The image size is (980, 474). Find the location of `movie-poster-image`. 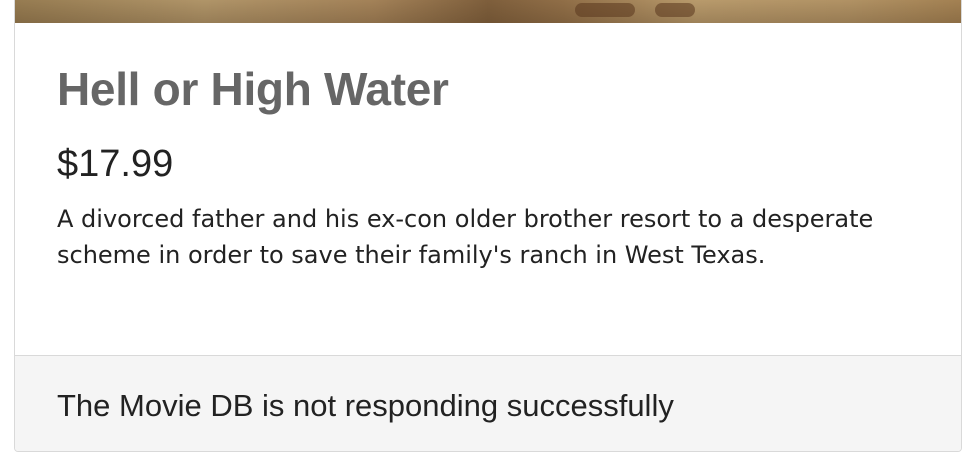

movie-poster-image is located at coordinates (488, 11).